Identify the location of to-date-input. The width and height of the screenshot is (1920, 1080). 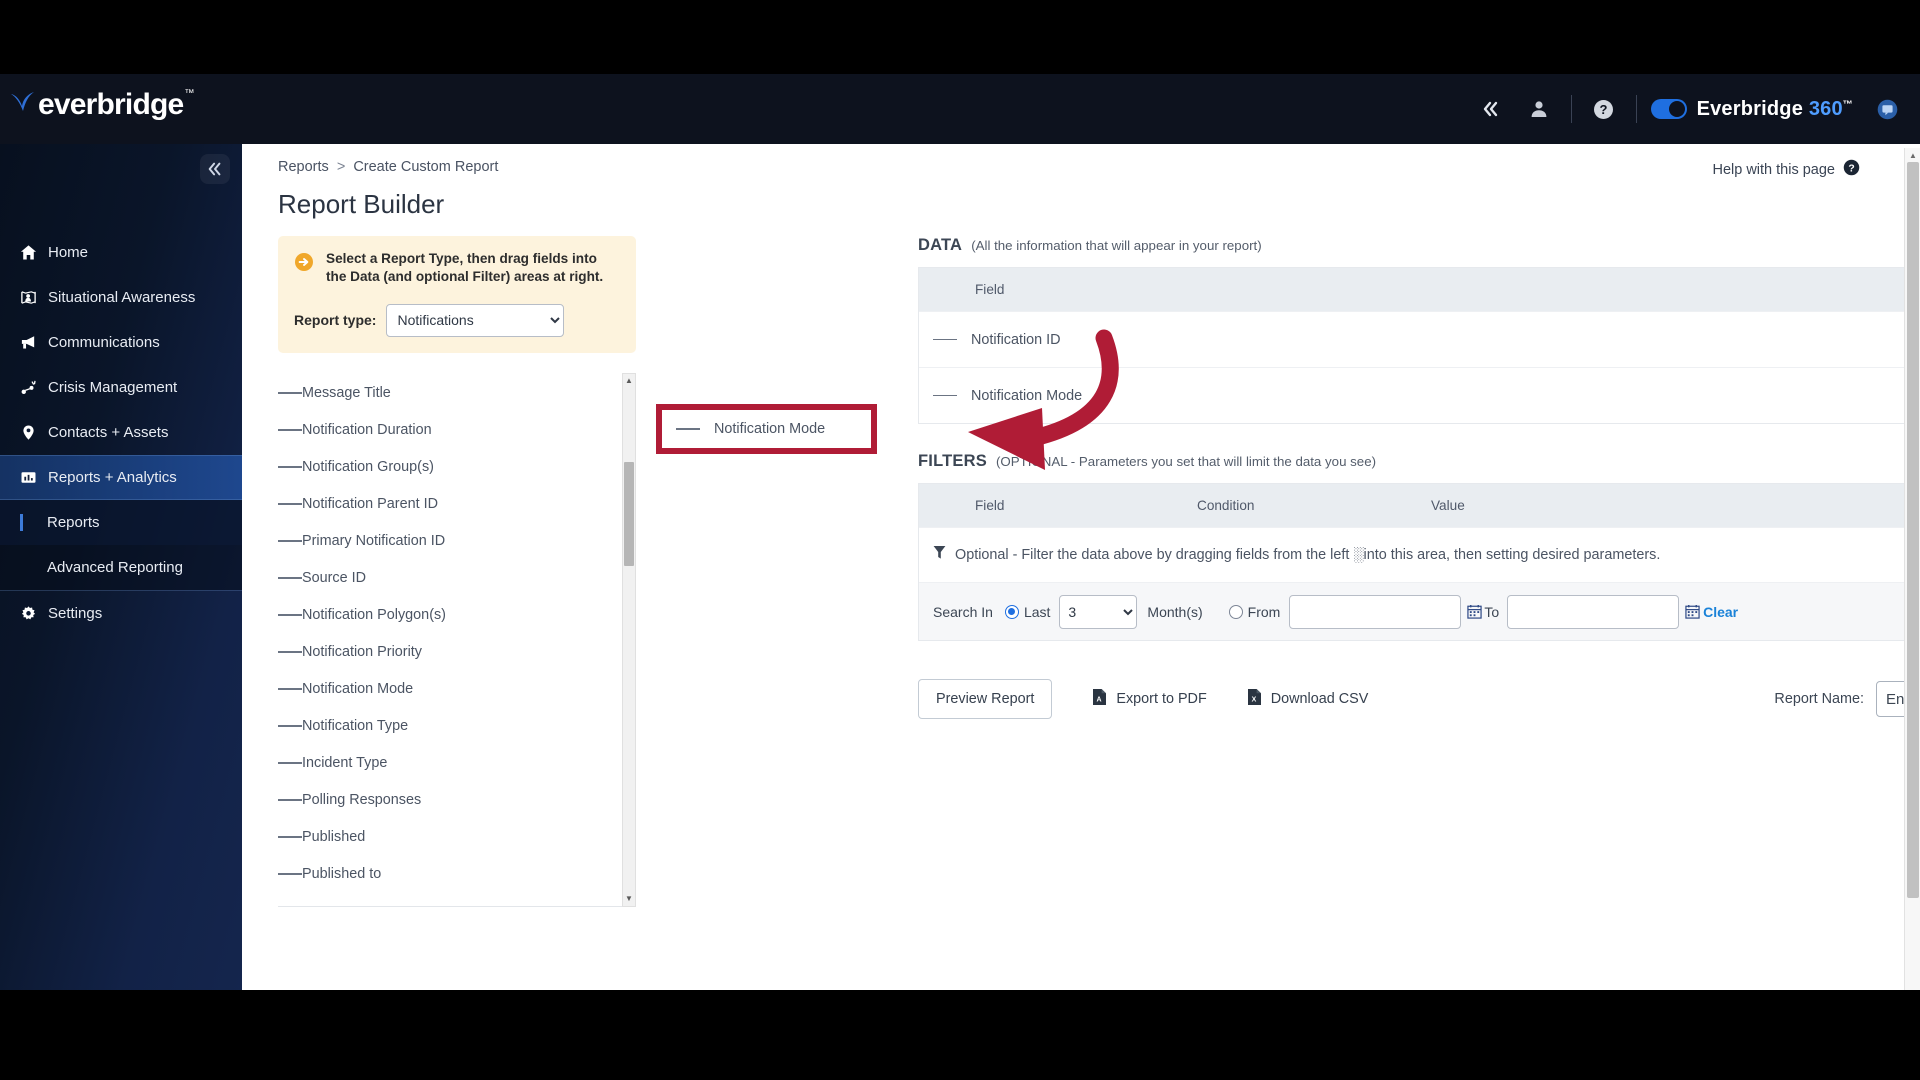
(1593, 611).